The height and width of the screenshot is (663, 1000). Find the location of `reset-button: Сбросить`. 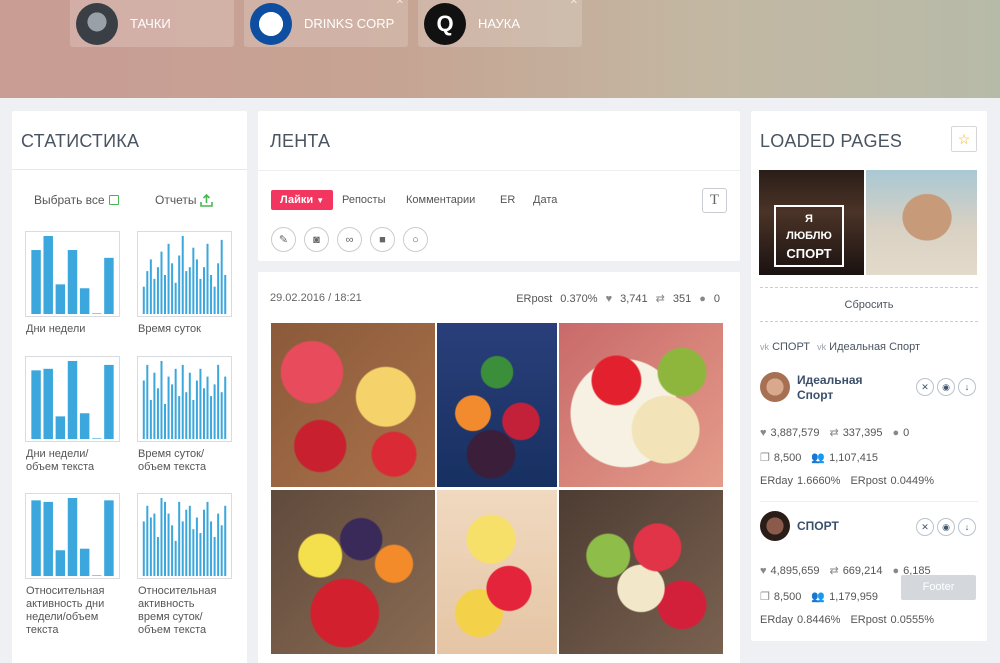

reset-button: Сбросить is located at coordinates (869, 305).